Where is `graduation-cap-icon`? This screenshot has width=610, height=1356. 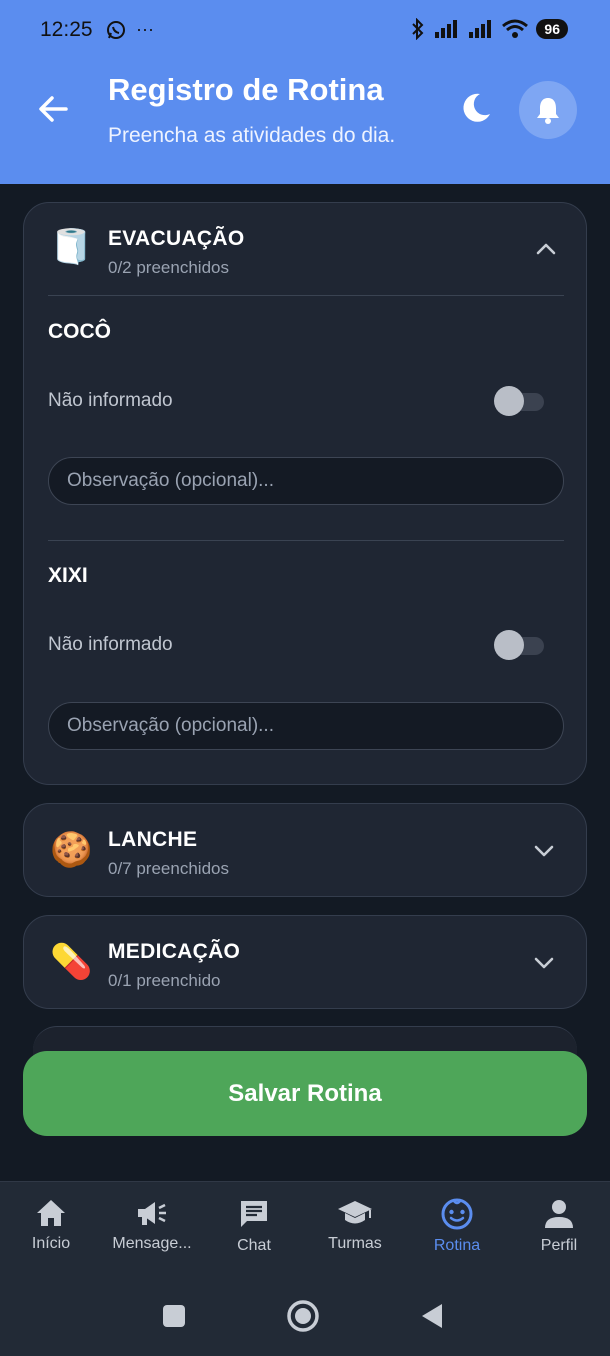 graduation-cap-icon is located at coordinates (355, 1212).